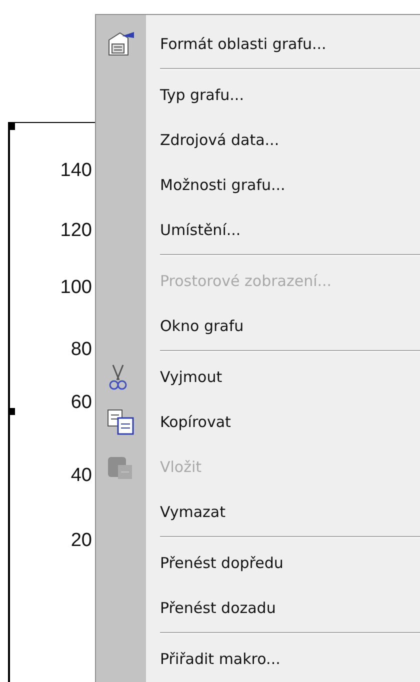  I want to click on axis-label: 100, so click(76, 289).